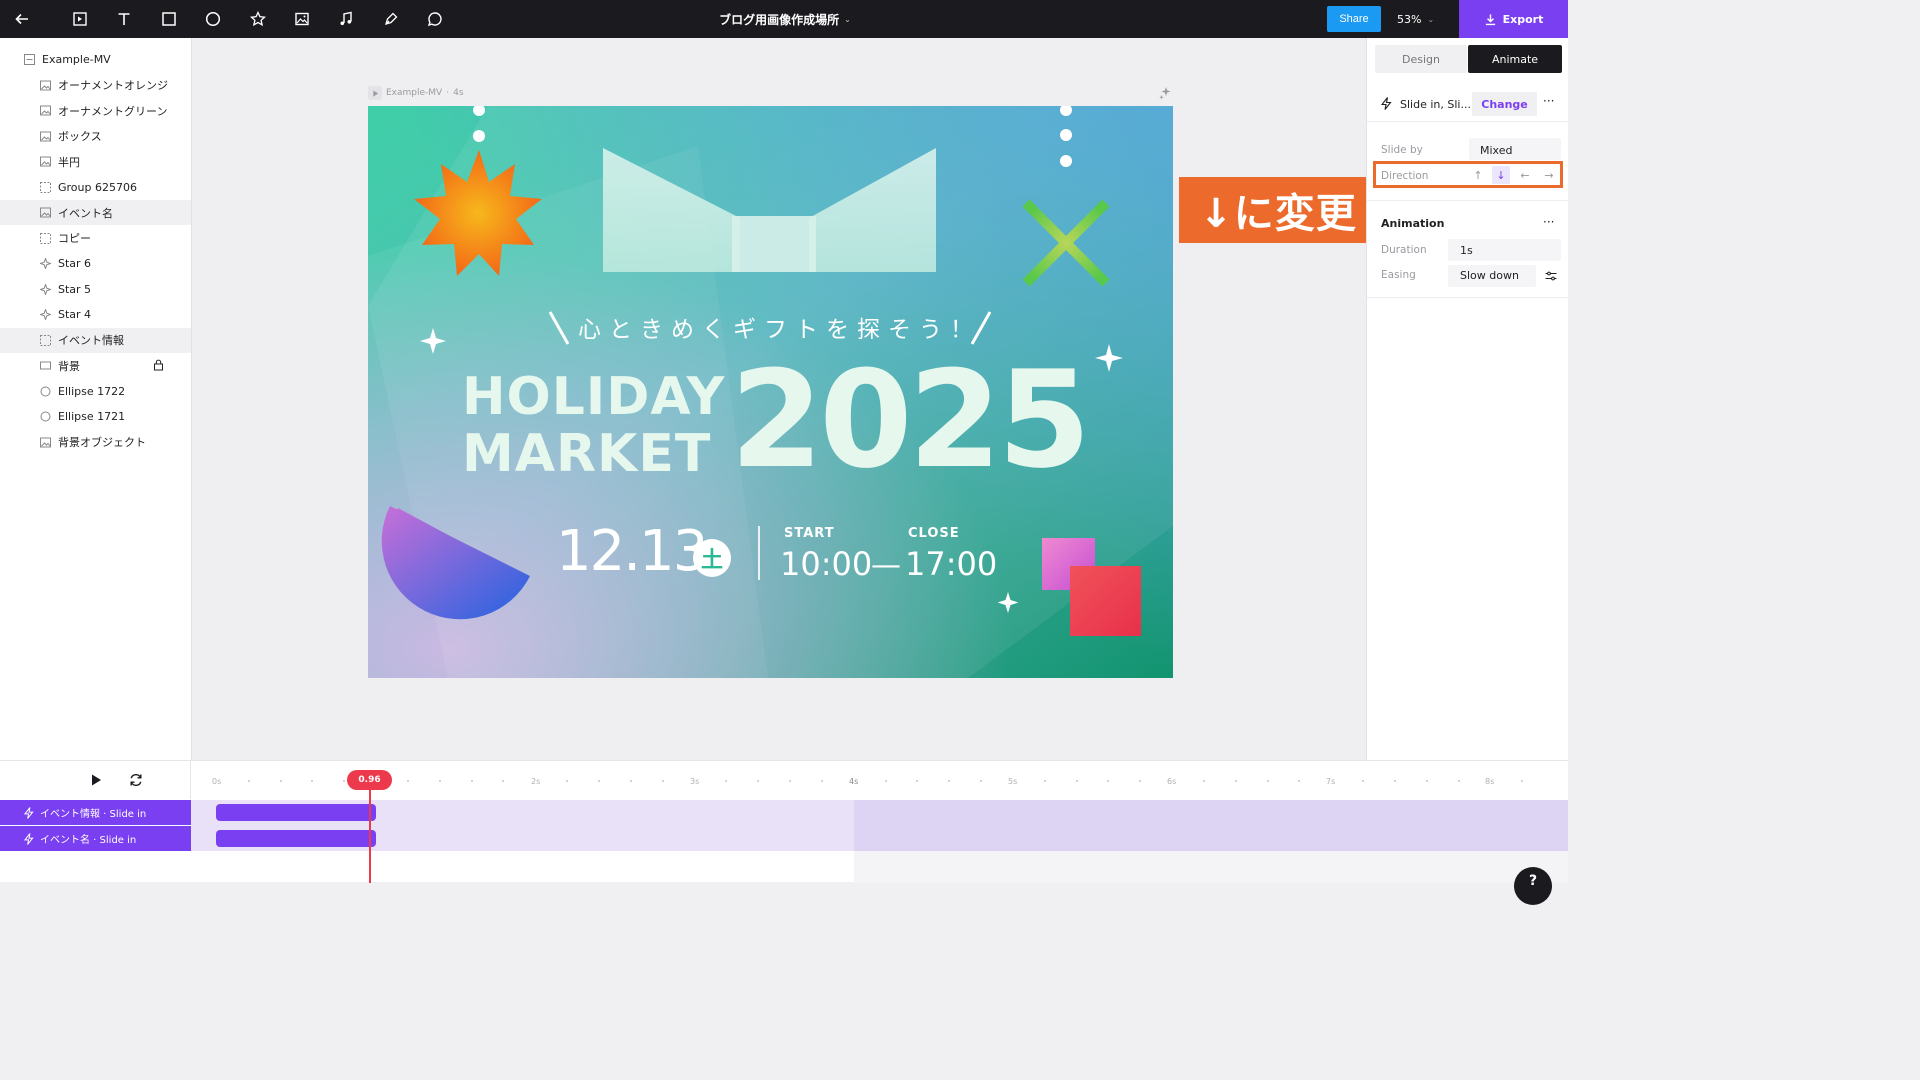 The image size is (1920, 1080). I want to click on tab-animate: Animate, so click(1515, 59).